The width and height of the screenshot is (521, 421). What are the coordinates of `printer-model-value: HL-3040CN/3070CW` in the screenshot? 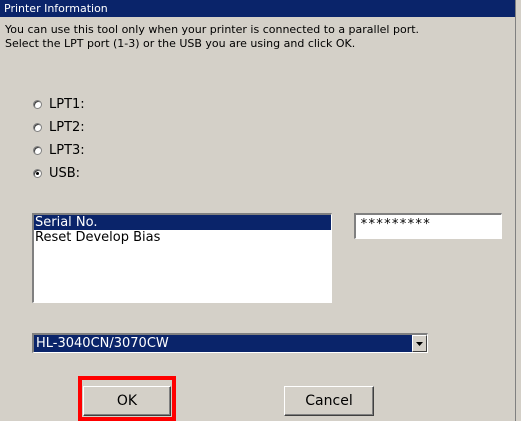 It's located at (223, 343).